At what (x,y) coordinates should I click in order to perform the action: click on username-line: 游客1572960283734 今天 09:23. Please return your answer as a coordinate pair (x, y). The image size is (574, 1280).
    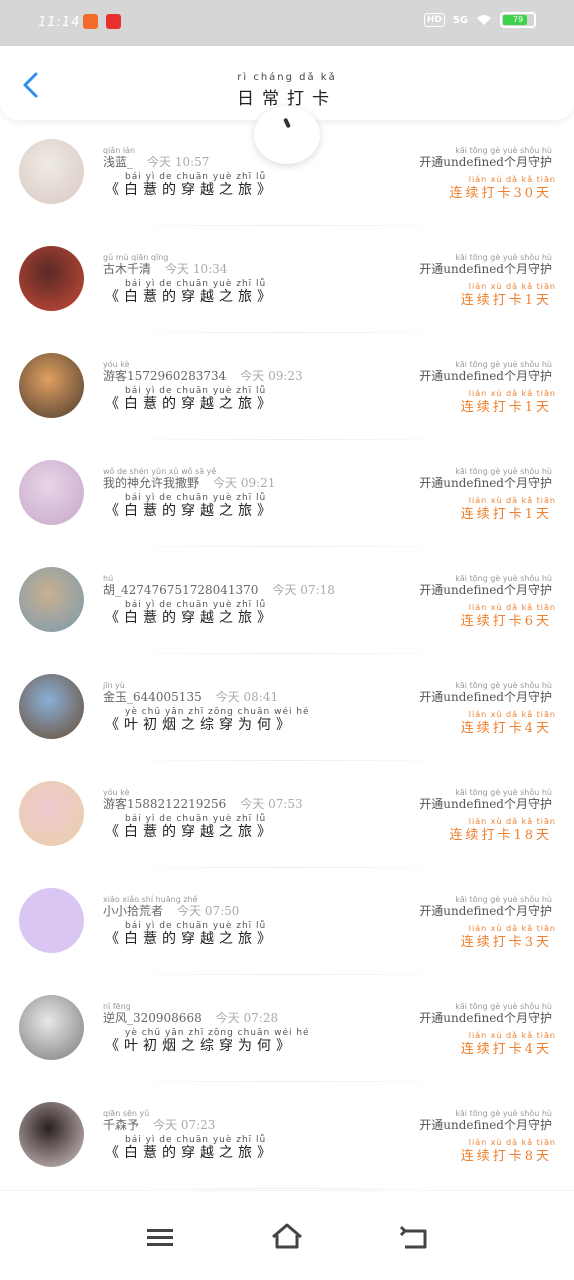
    Looking at the image, I should click on (203, 375).